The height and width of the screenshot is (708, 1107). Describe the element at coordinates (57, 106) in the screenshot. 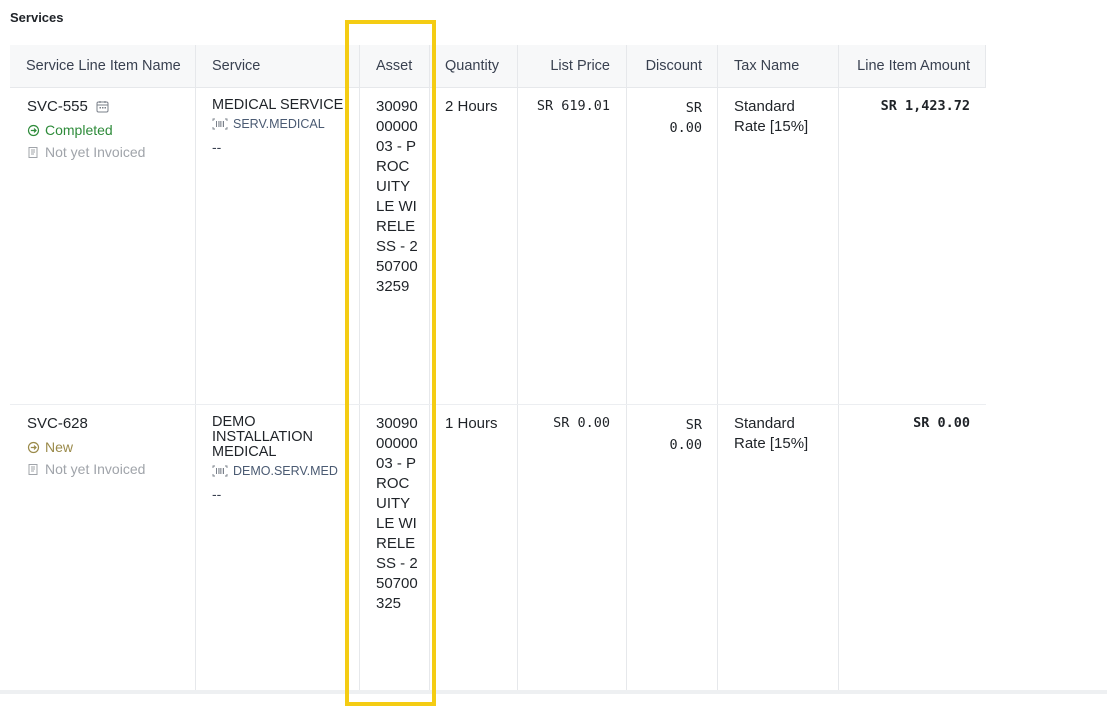

I see `line-item-id-link: SVC-555` at that location.